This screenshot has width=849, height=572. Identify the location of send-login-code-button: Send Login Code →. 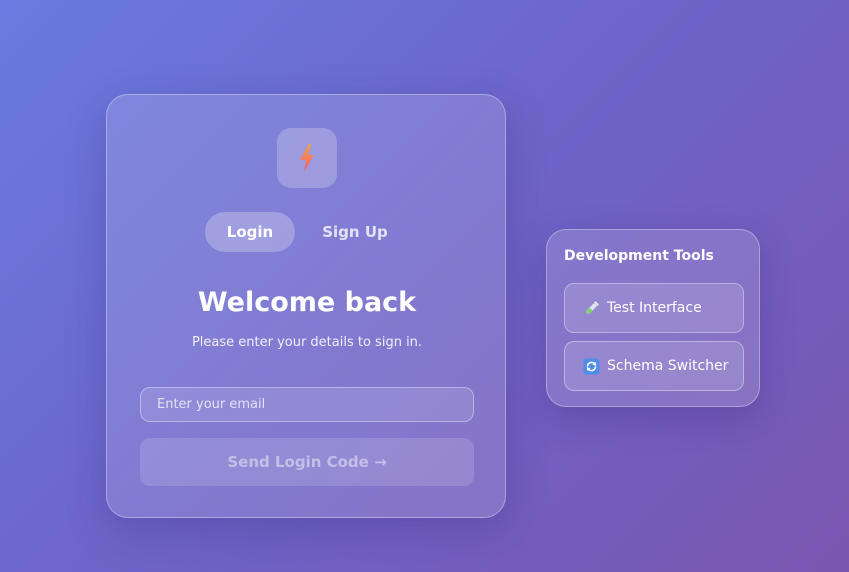
(307, 462).